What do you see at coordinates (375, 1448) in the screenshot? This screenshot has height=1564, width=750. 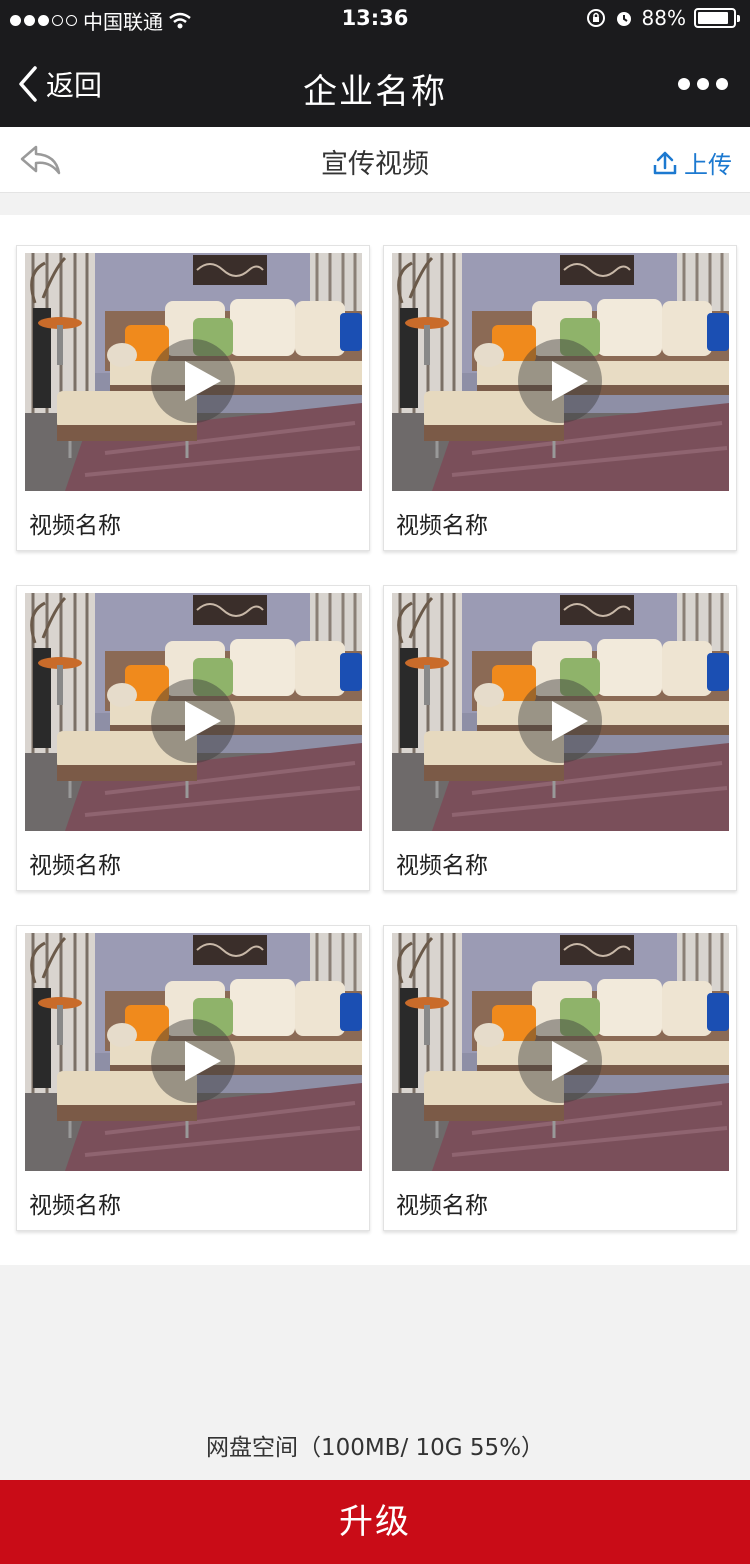 I see `storage-usage-text: 网盘空间（100MB/ 10G 55%）` at bounding box center [375, 1448].